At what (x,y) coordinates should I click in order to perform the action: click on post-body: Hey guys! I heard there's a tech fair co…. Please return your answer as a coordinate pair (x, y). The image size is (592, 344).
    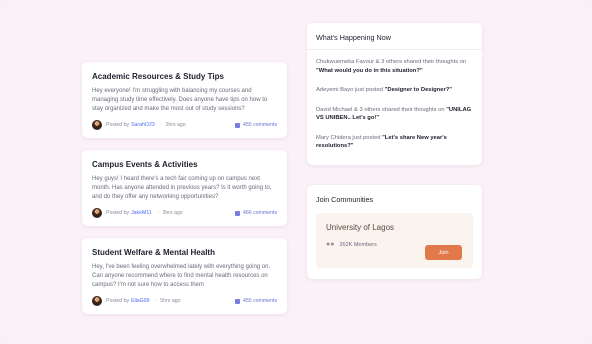
    Looking at the image, I should click on (182, 188).